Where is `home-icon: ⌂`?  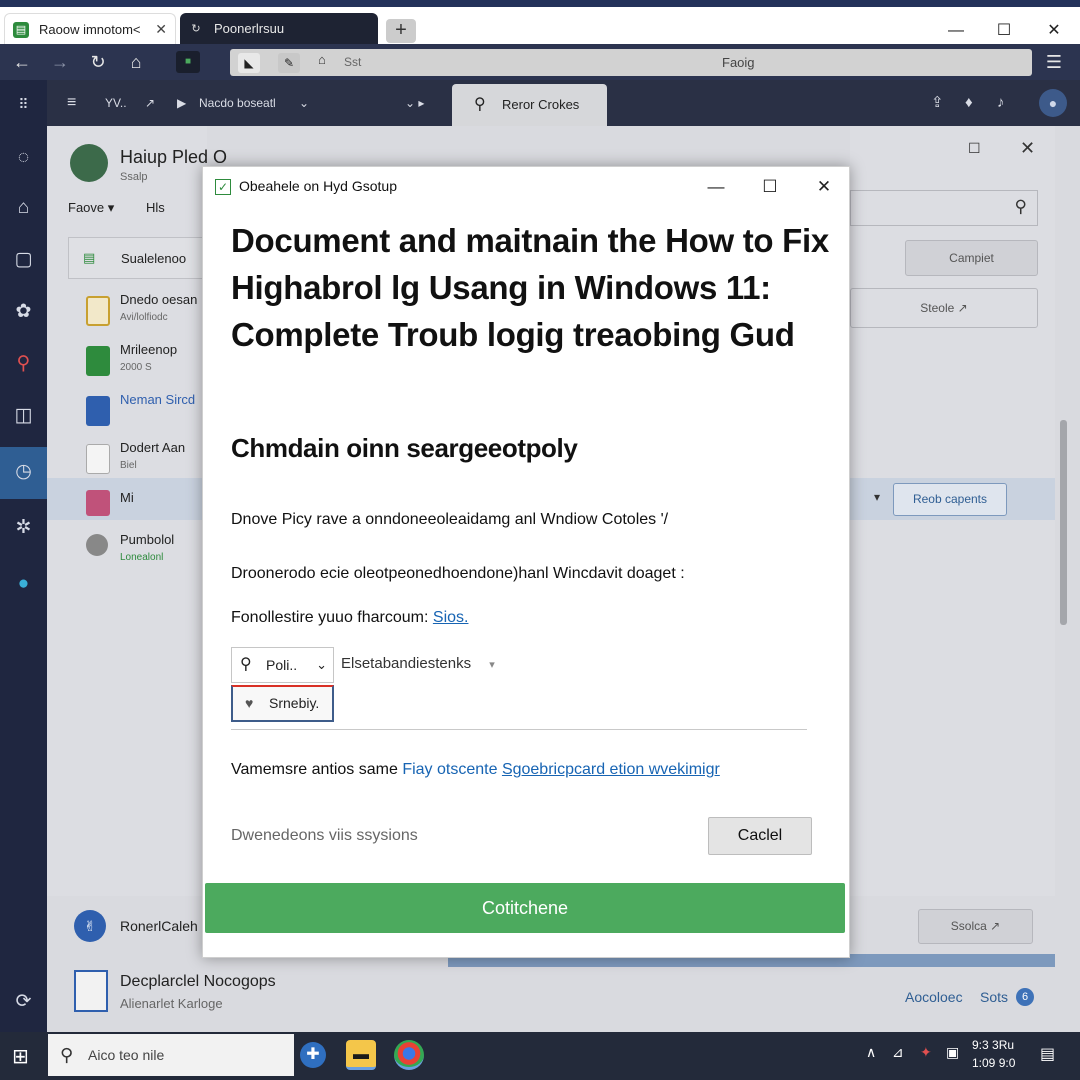
home-icon: ⌂ is located at coordinates (136, 62).